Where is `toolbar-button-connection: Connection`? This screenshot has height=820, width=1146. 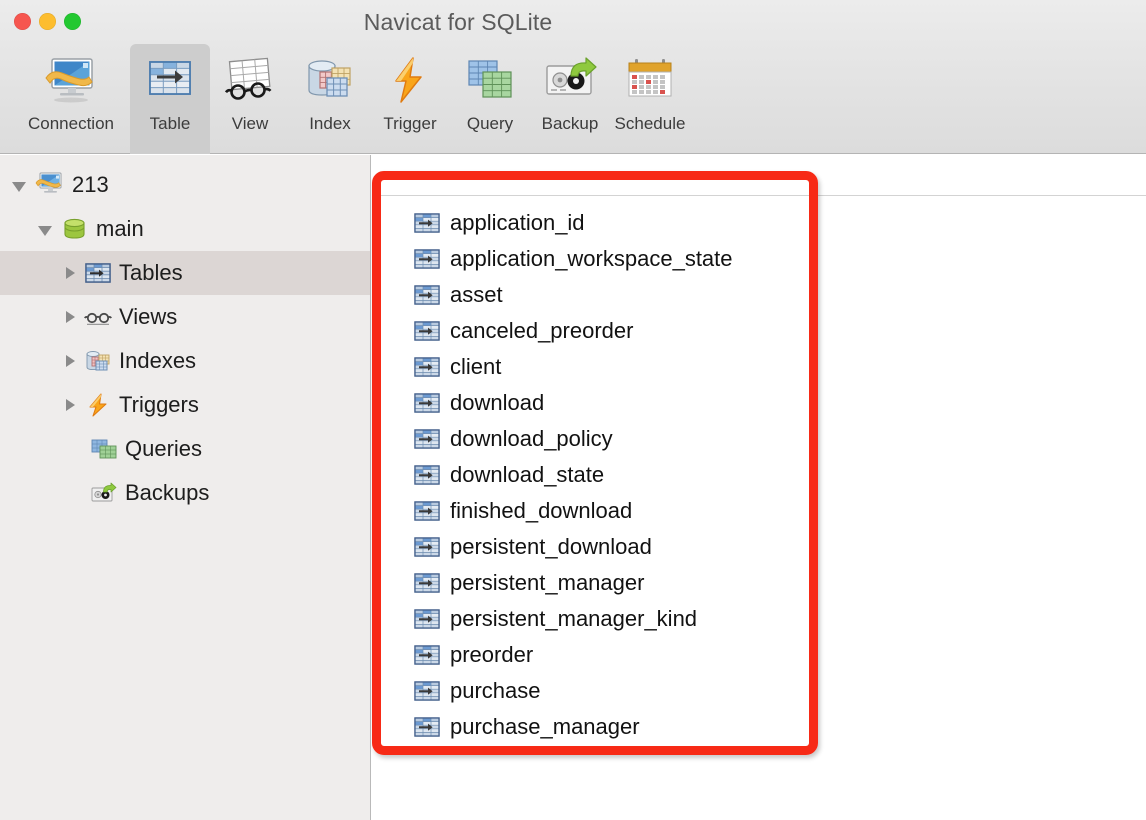
toolbar-button-connection: Connection is located at coordinates (71, 99).